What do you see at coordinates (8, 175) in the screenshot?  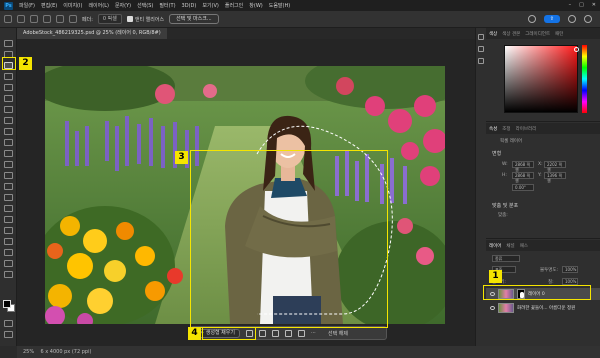 I see `gradient-tool-icon` at bounding box center [8, 175].